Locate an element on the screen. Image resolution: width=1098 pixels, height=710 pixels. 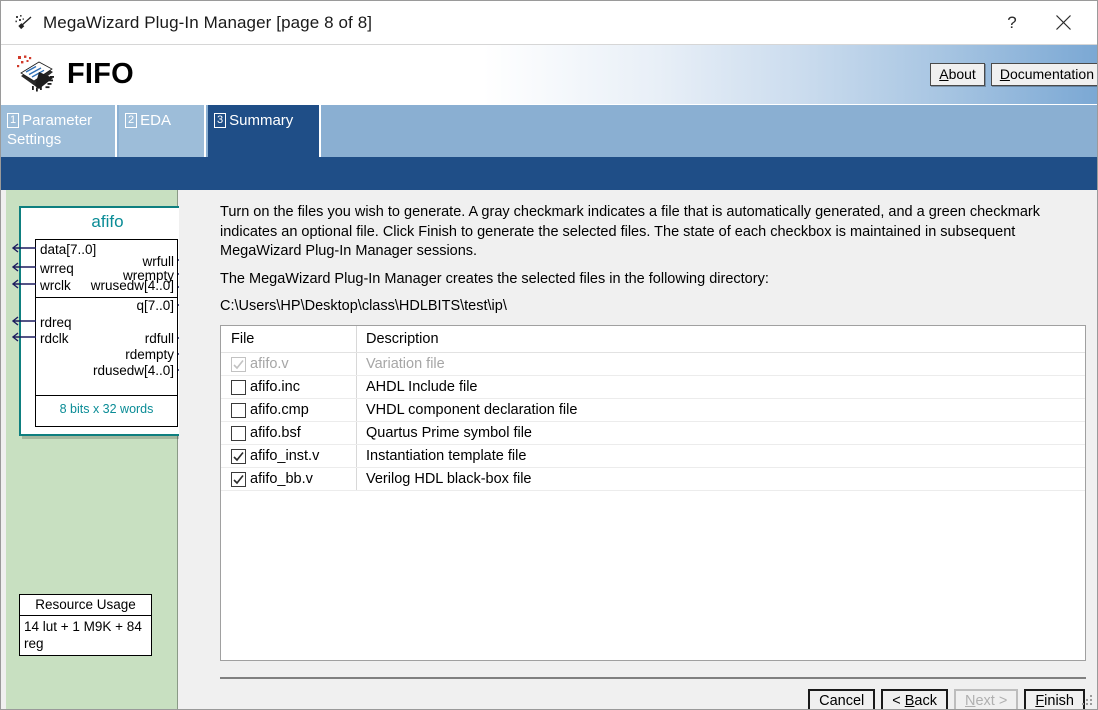
block-diagram-capacity: 8 bits x 32 words is located at coordinates (106, 409).